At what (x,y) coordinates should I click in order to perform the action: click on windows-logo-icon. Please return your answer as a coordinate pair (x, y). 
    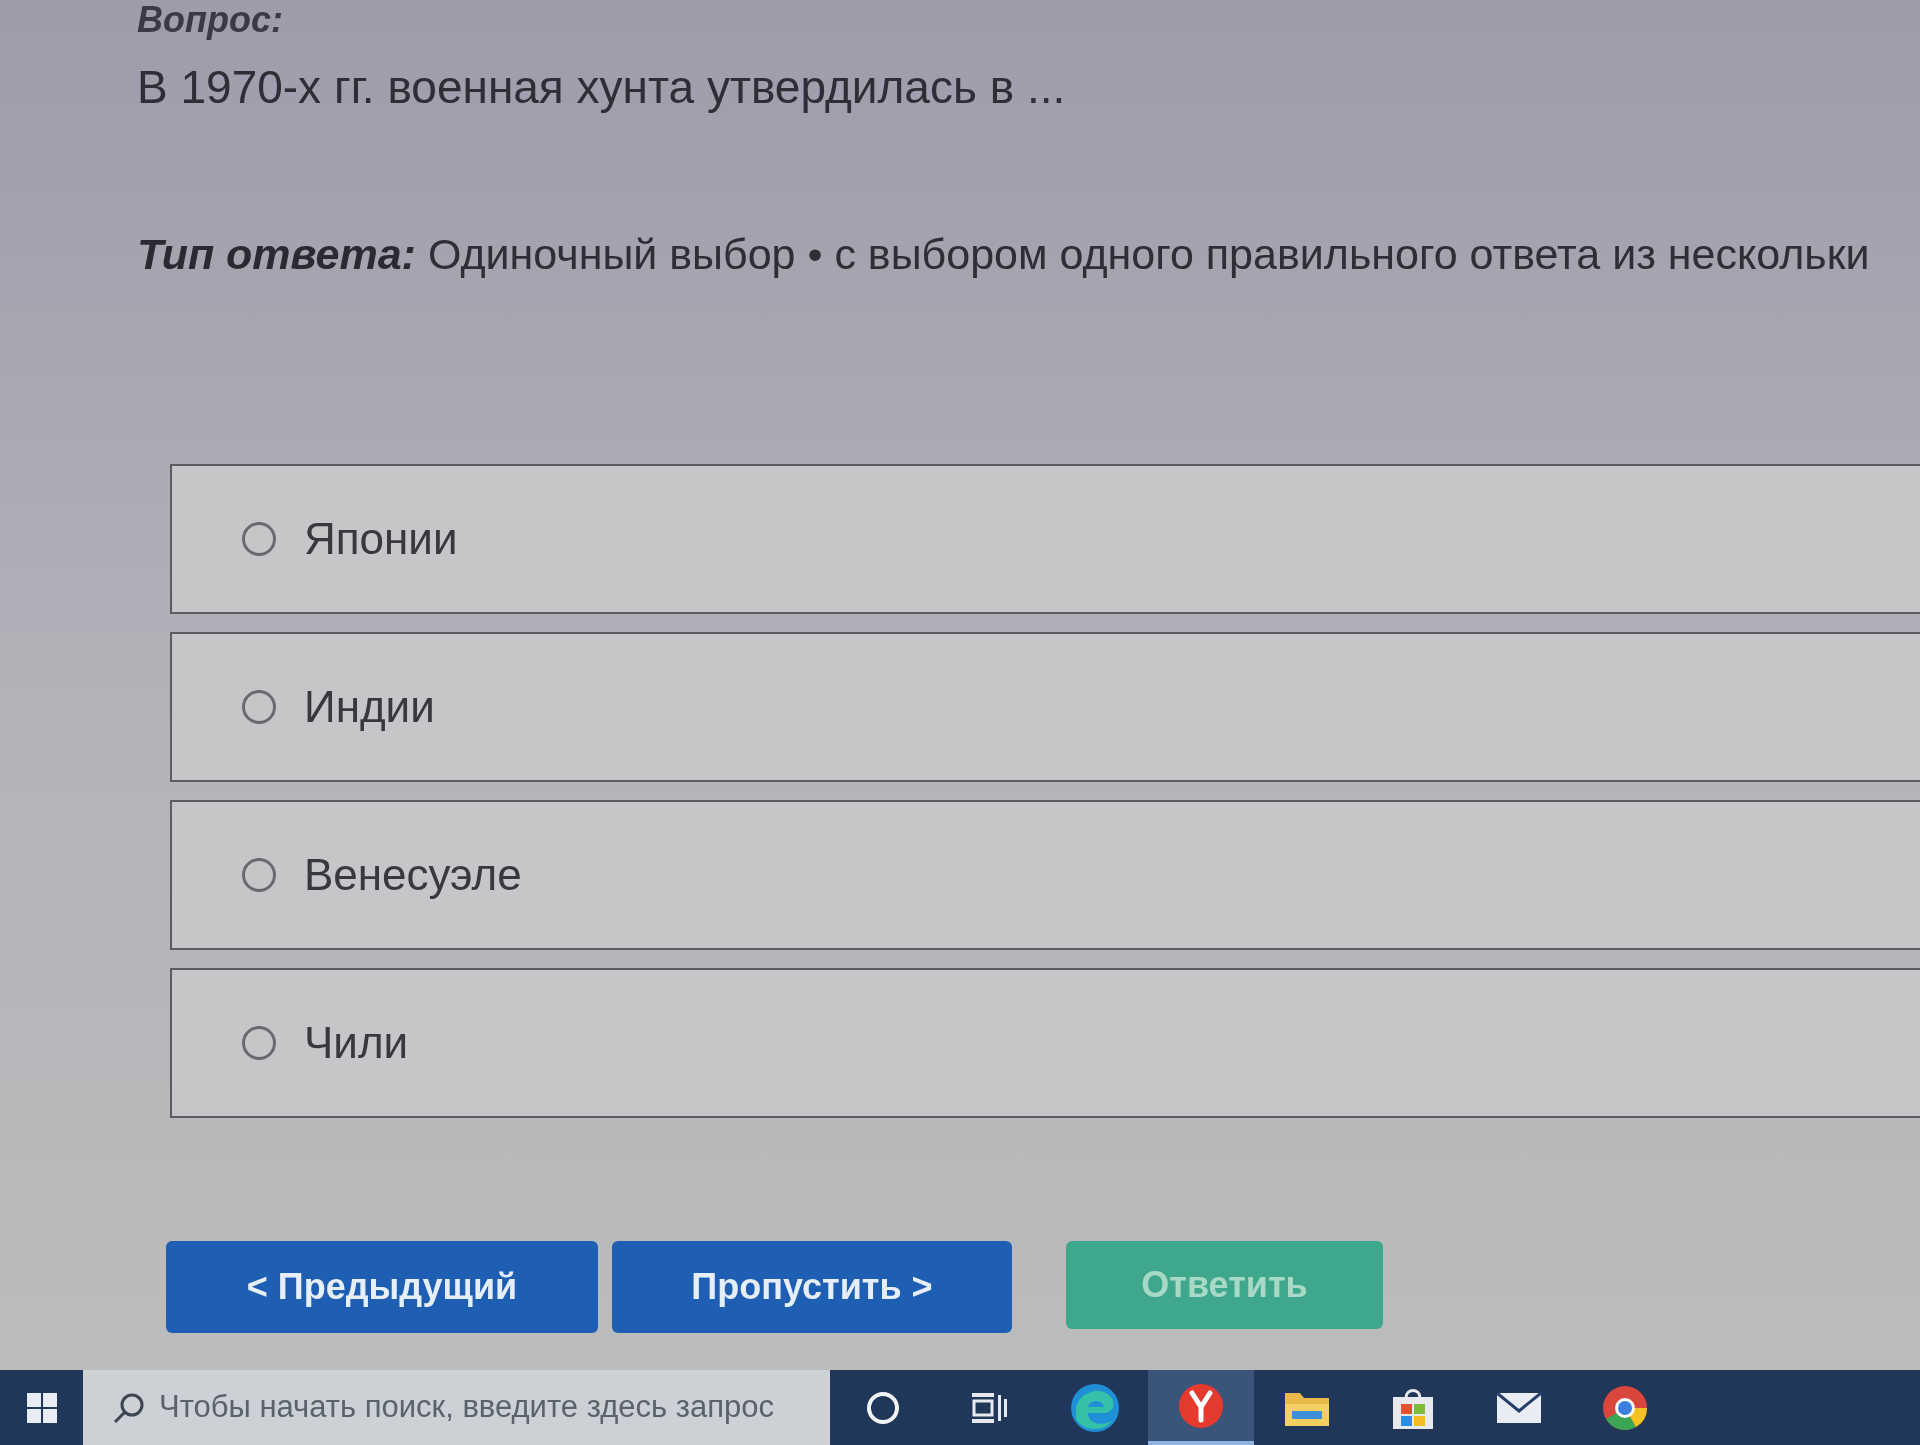
    Looking at the image, I should click on (41, 1407).